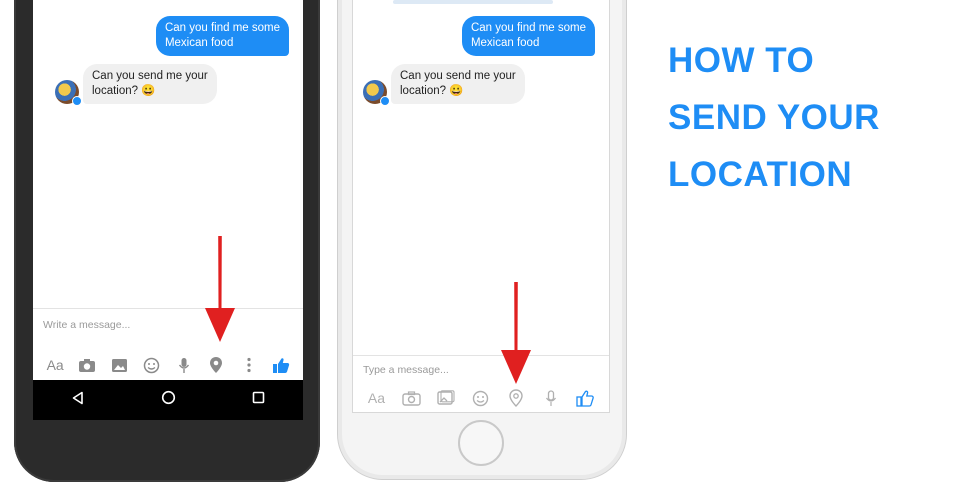 Image resolution: width=955 pixels, height=500 pixels. What do you see at coordinates (481, 383) in the screenshot?
I see `iphone-composer: Aa` at bounding box center [481, 383].